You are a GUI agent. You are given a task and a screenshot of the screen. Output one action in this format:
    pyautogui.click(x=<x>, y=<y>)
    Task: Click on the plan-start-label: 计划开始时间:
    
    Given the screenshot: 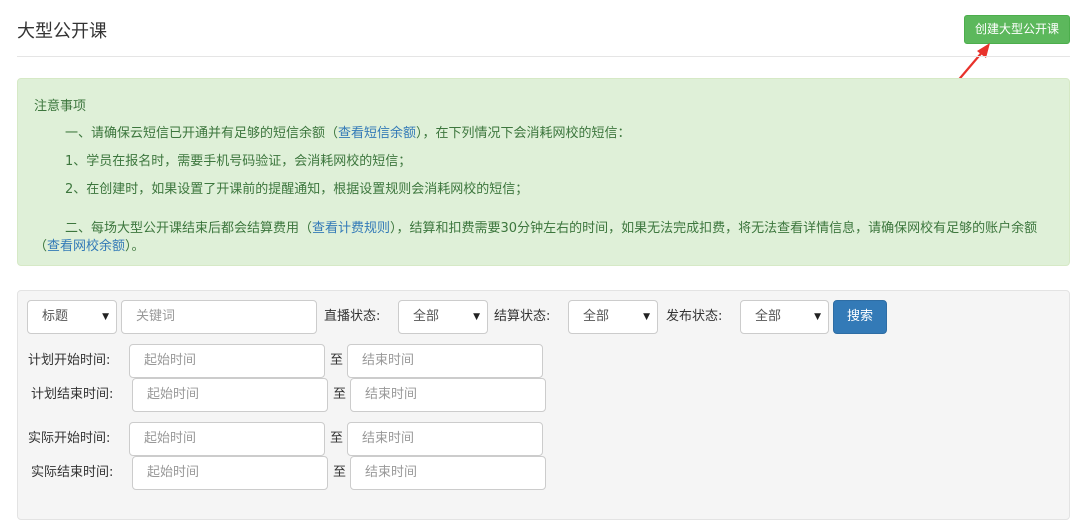 What is the action you would take?
    pyautogui.click(x=69, y=360)
    